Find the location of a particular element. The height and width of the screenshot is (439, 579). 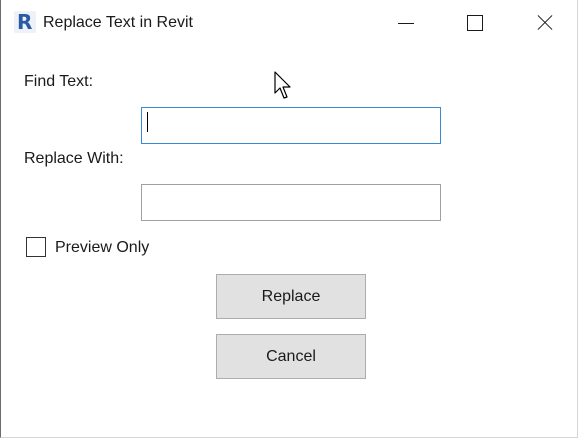

preview-only-checkbox is located at coordinates (36, 247).